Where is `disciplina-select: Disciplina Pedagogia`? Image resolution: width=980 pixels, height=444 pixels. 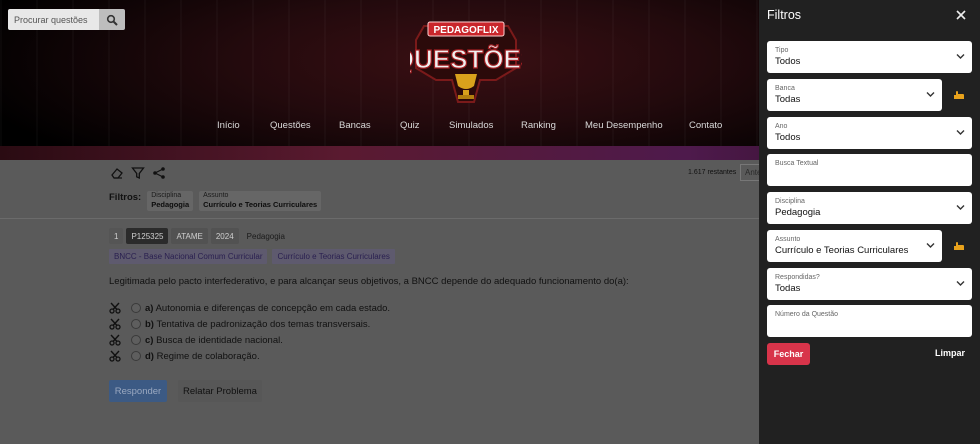 disciplina-select: Disciplina Pedagogia is located at coordinates (869, 208).